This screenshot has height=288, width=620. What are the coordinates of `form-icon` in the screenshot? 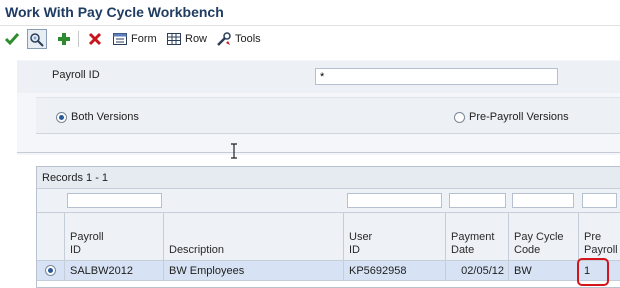 It's located at (120, 39).